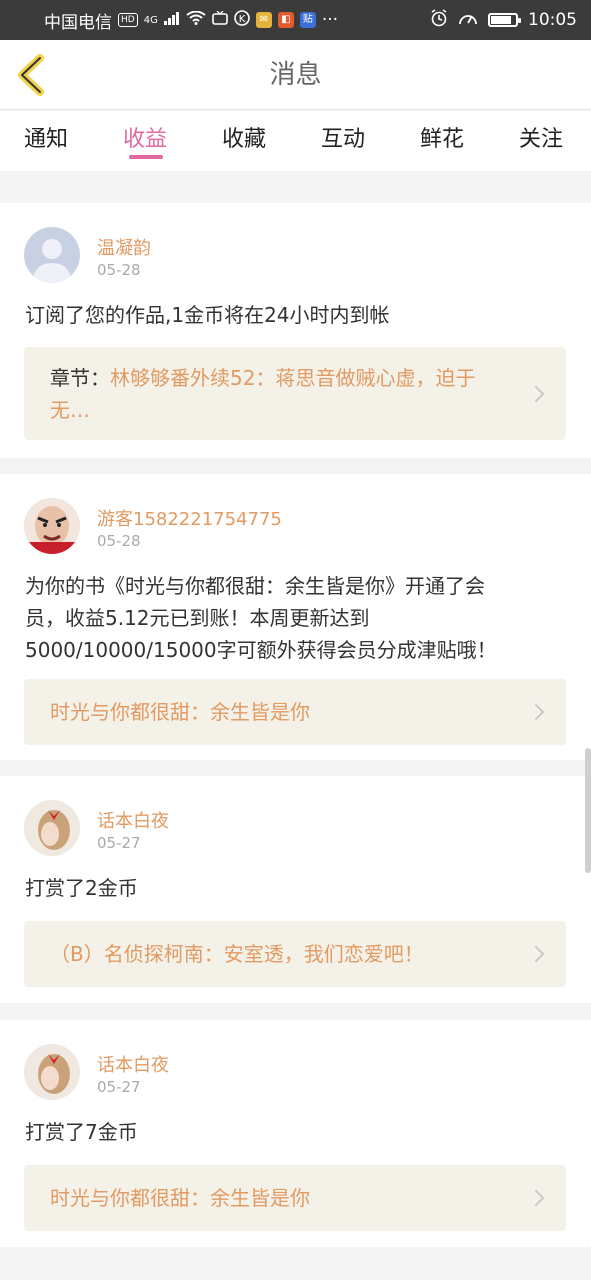 The height and width of the screenshot is (1280, 591). Describe the element at coordinates (189, 518) in the screenshot. I see `user-name: 游客1582221754775` at that location.